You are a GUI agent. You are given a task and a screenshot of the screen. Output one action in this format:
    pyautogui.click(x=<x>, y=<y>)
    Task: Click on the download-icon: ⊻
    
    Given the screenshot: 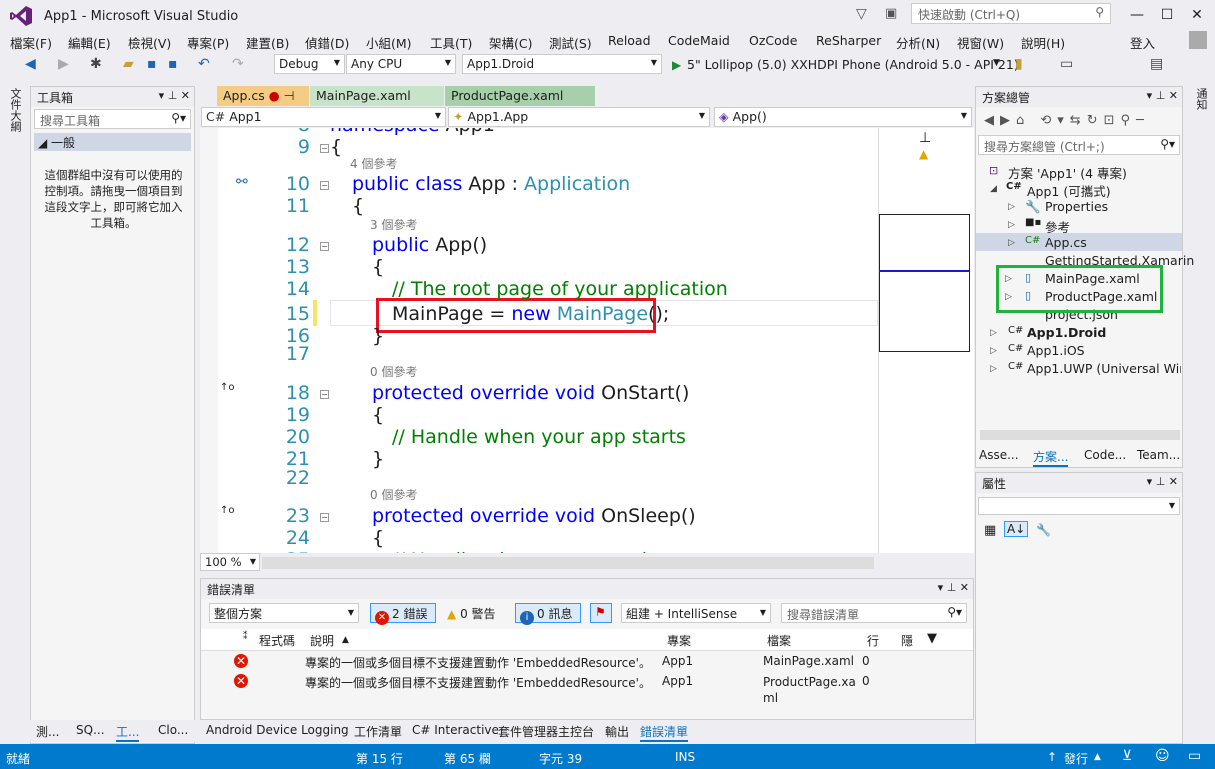 What is the action you would take?
    pyautogui.click(x=1127, y=756)
    